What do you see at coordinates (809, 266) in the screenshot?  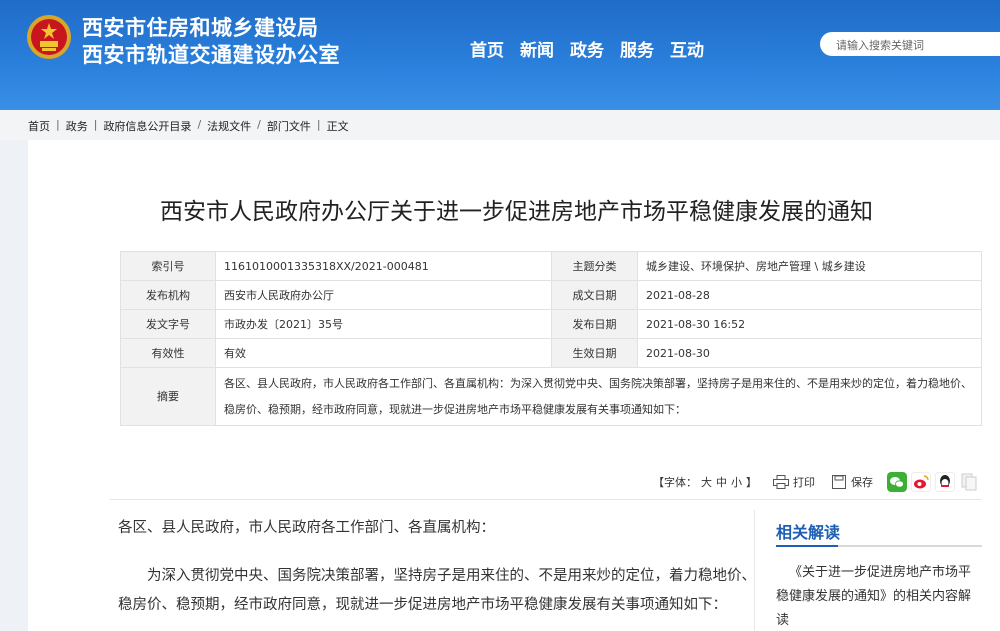 I see `topic-value: 城乡建设、环境保护、房地产管理 \ 城乡建设` at bounding box center [809, 266].